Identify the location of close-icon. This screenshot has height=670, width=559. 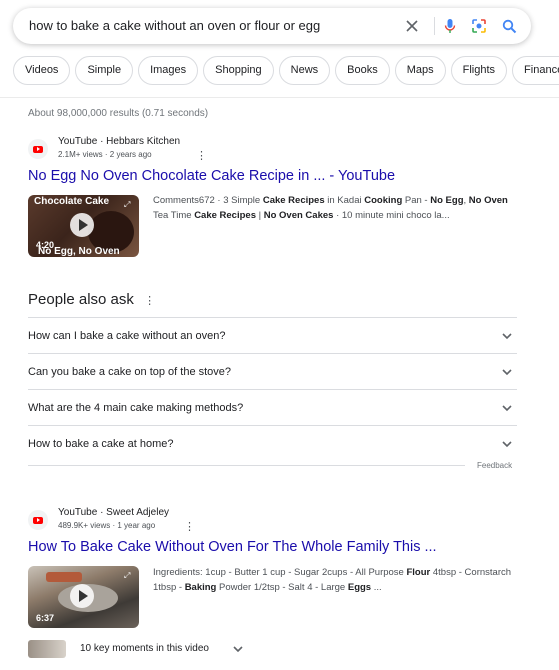
(412, 26).